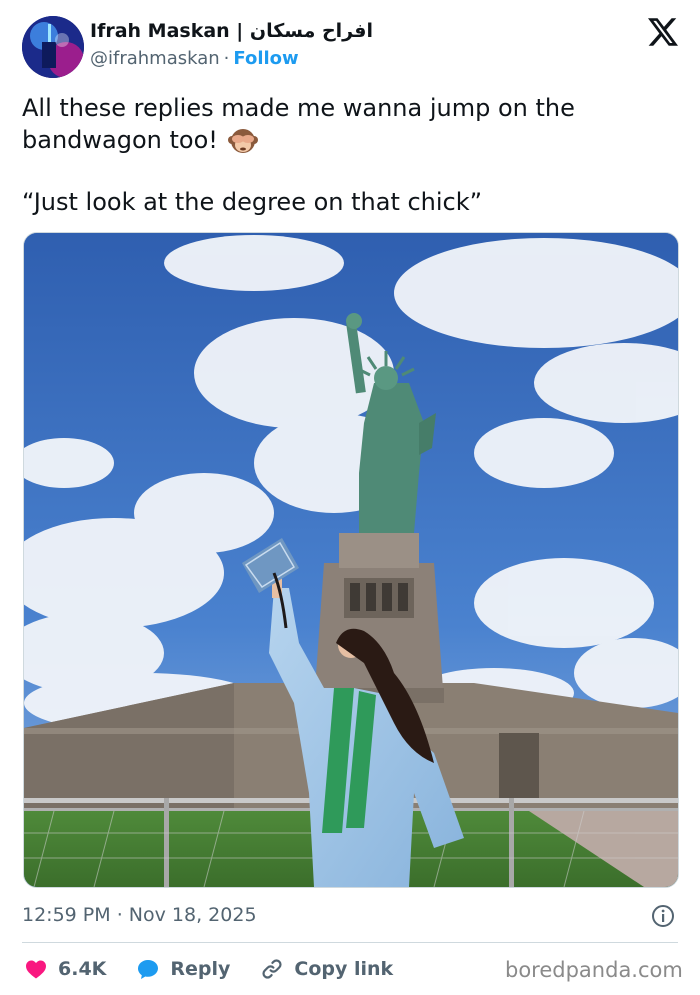 The image size is (700, 995). What do you see at coordinates (231, 31) in the screenshot?
I see `author-display-name: Ifrah Maskan | افراح مسکان` at bounding box center [231, 31].